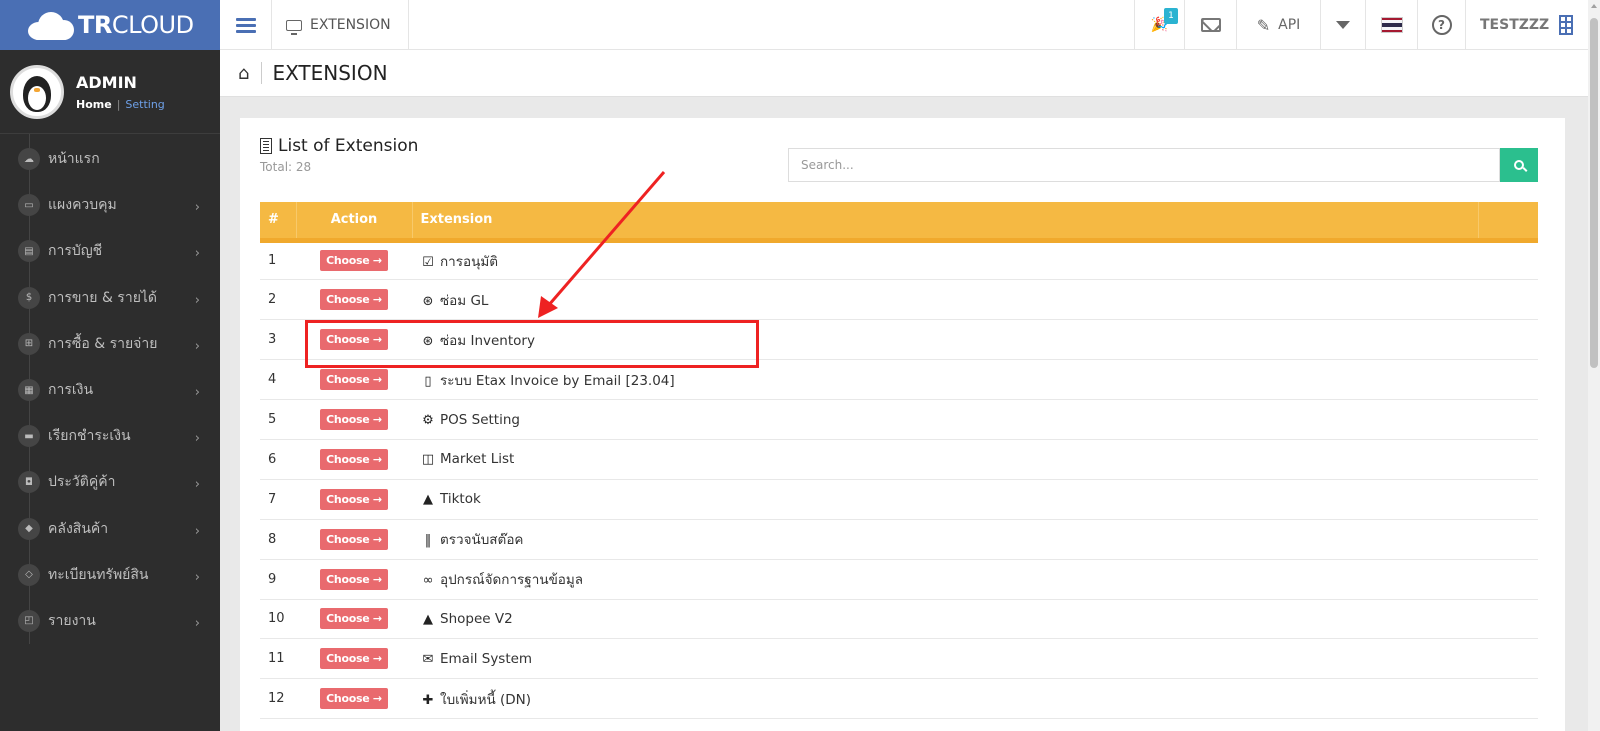 The image size is (1600, 731). I want to click on search-button, so click(1519, 165).